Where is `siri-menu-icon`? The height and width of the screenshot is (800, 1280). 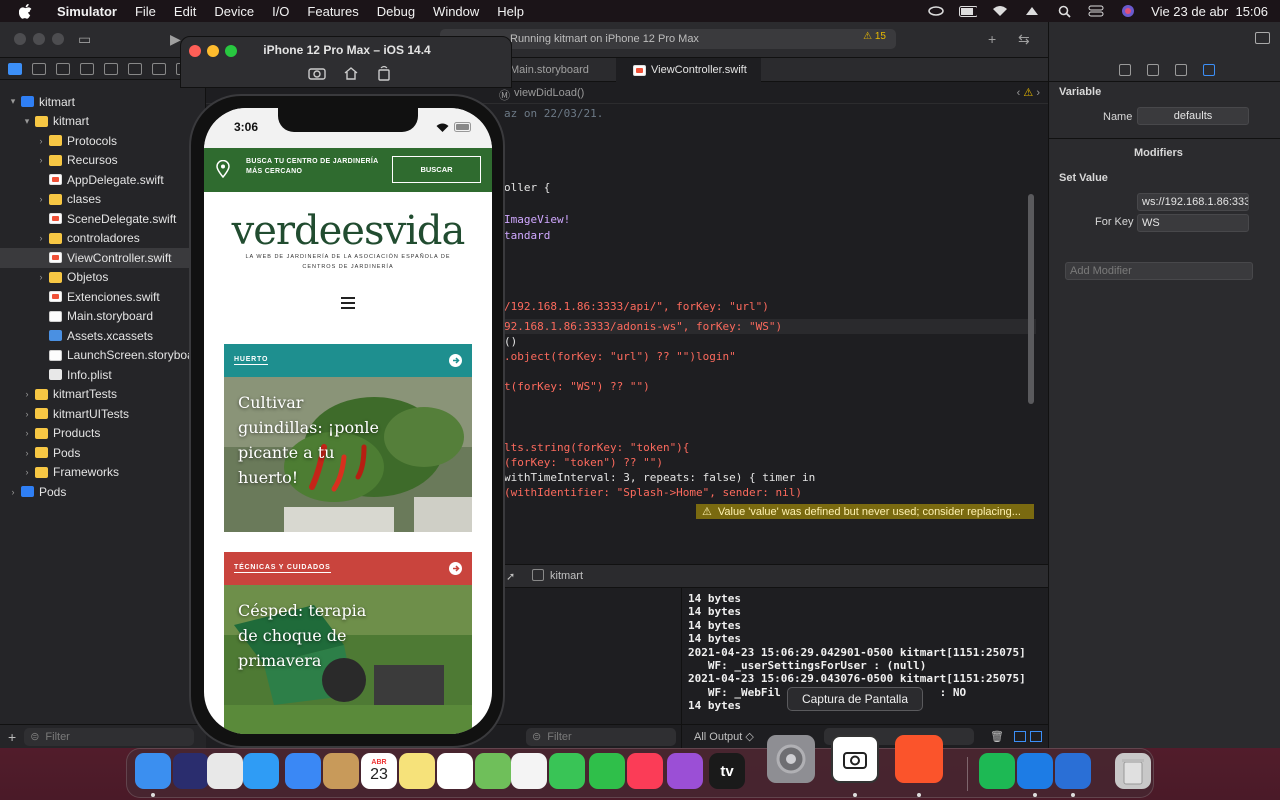
siri-menu-icon is located at coordinates (1128, 11).